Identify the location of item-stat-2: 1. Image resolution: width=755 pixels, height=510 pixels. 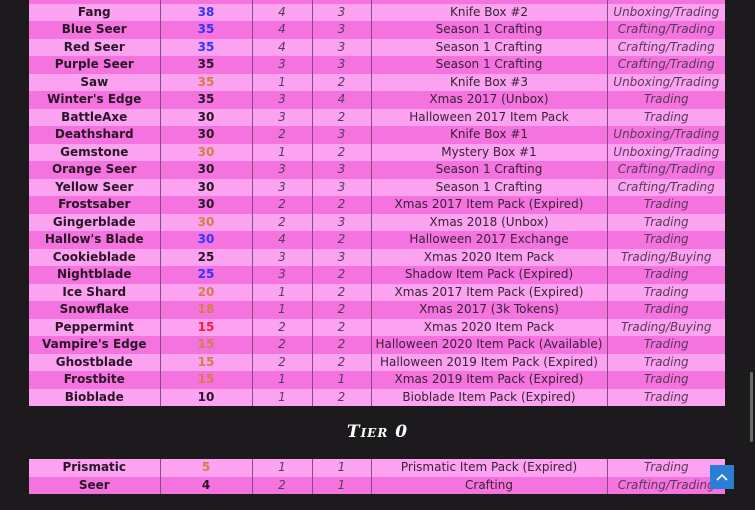
(341, 485).